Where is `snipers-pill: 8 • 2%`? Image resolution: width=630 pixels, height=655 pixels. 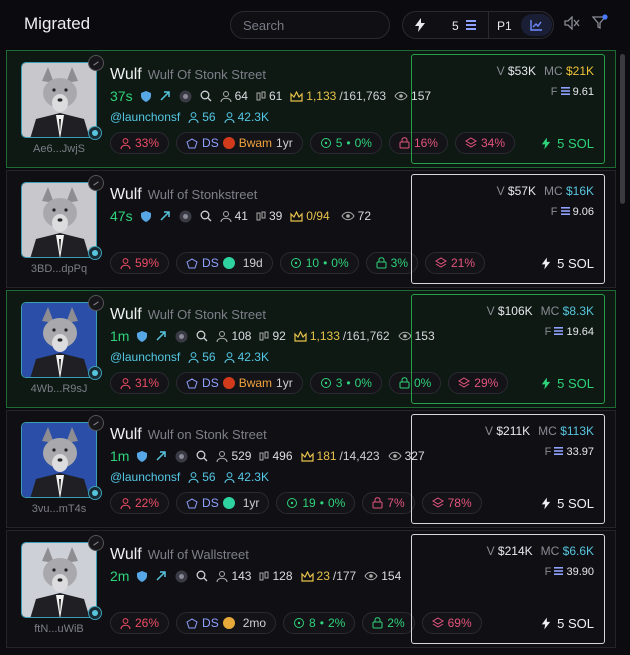 snipers-pill: 8 • 2% is located at coordinates (319, 623).